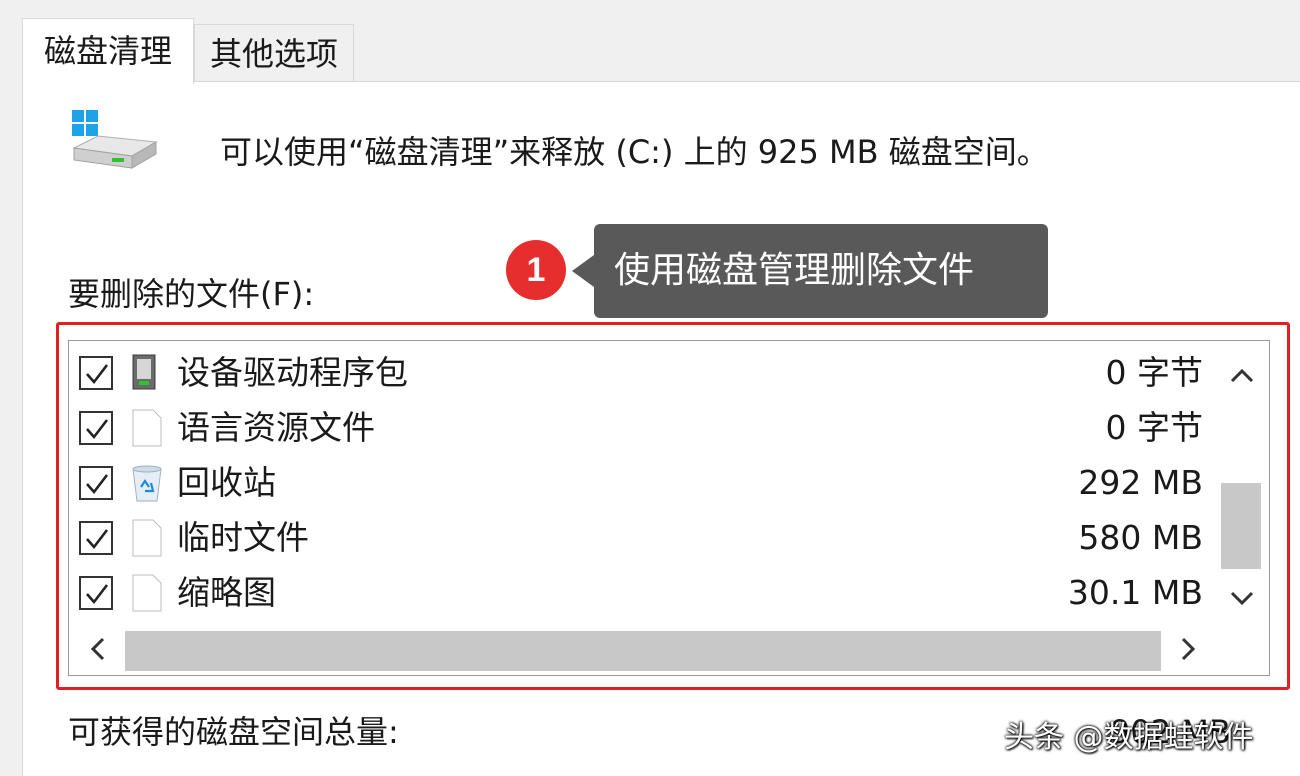 The height and width of the screenshot is (776, 1300). What do you see at coordinates (274, 53) in the screenshot?
I see `tab-more-options: 其他选项` at bounding box center [274, 53].